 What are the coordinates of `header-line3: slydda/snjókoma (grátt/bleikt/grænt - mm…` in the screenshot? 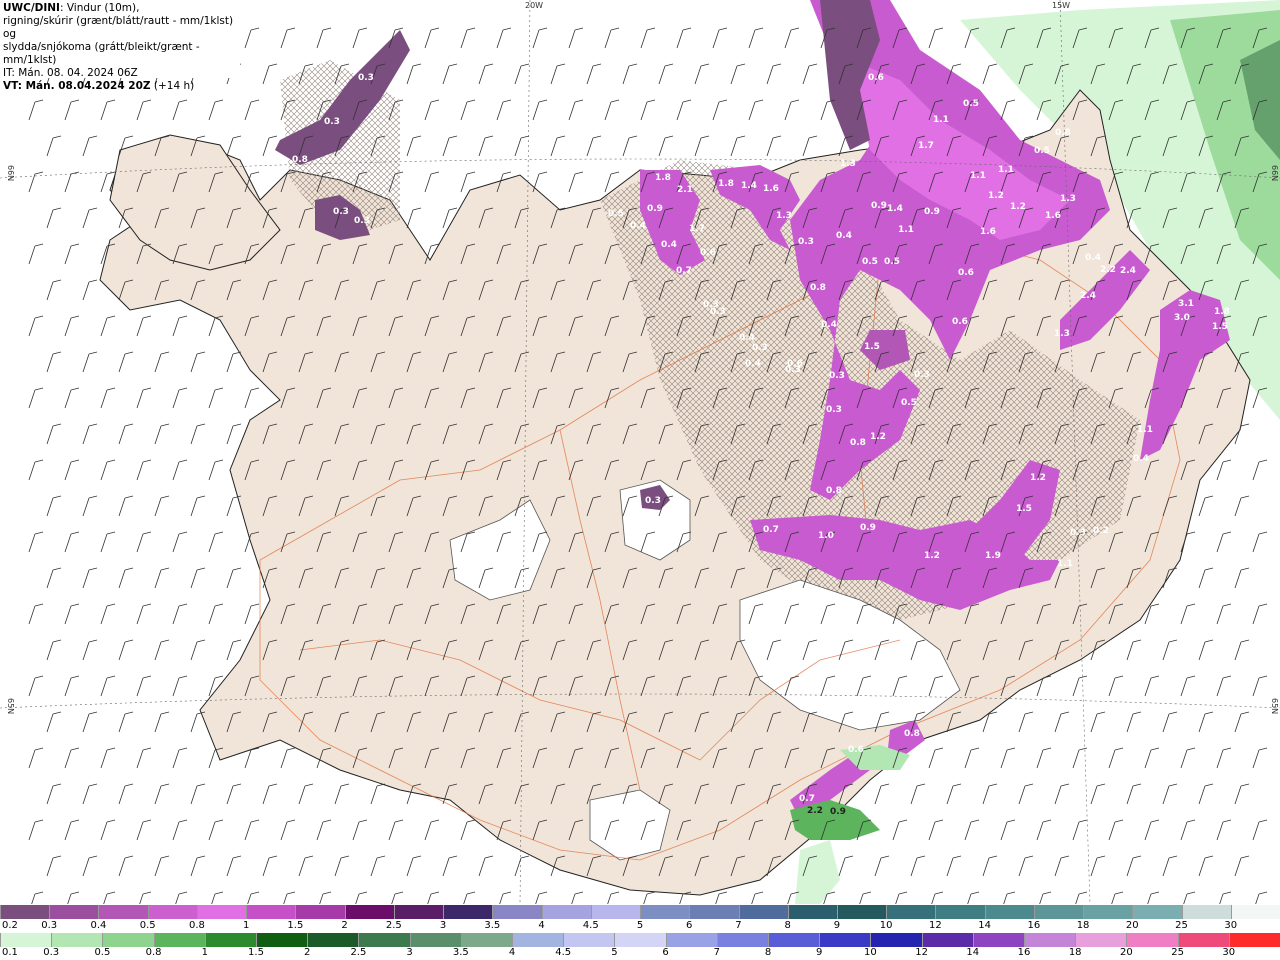 It's located at (101, 53).